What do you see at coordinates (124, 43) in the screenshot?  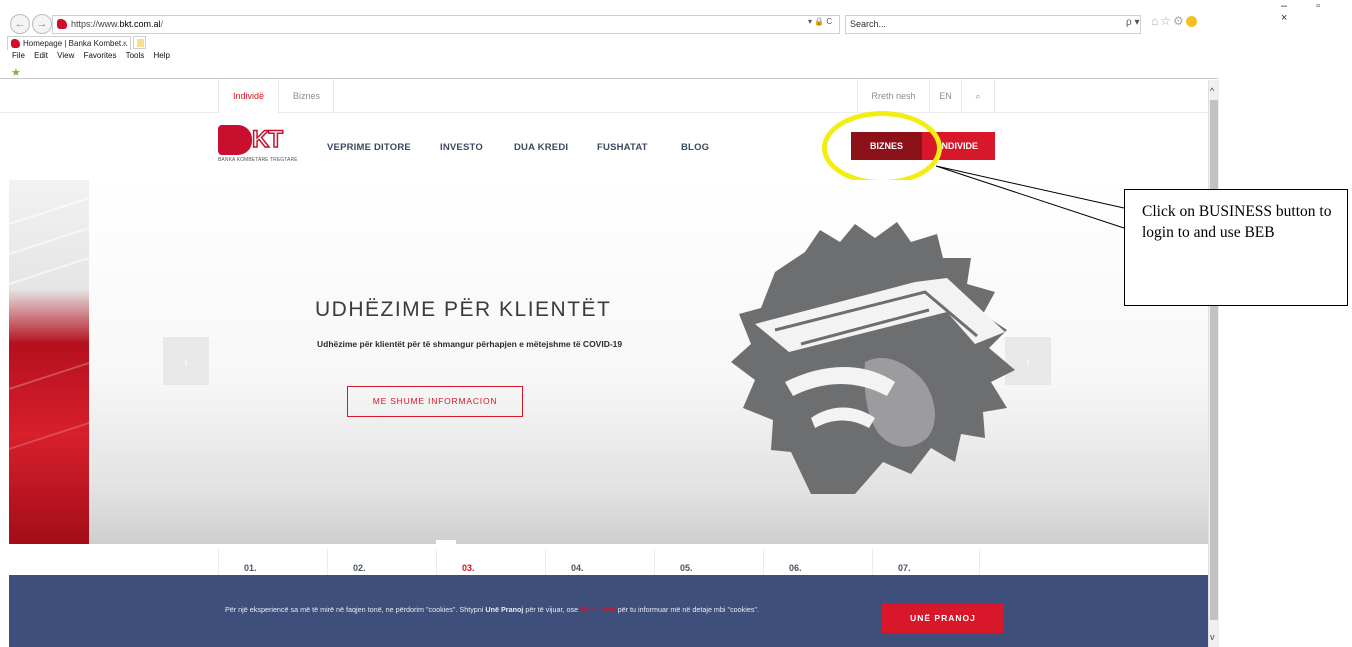 I see `tab-close-icon: ×` at bounding box center [124, 43].